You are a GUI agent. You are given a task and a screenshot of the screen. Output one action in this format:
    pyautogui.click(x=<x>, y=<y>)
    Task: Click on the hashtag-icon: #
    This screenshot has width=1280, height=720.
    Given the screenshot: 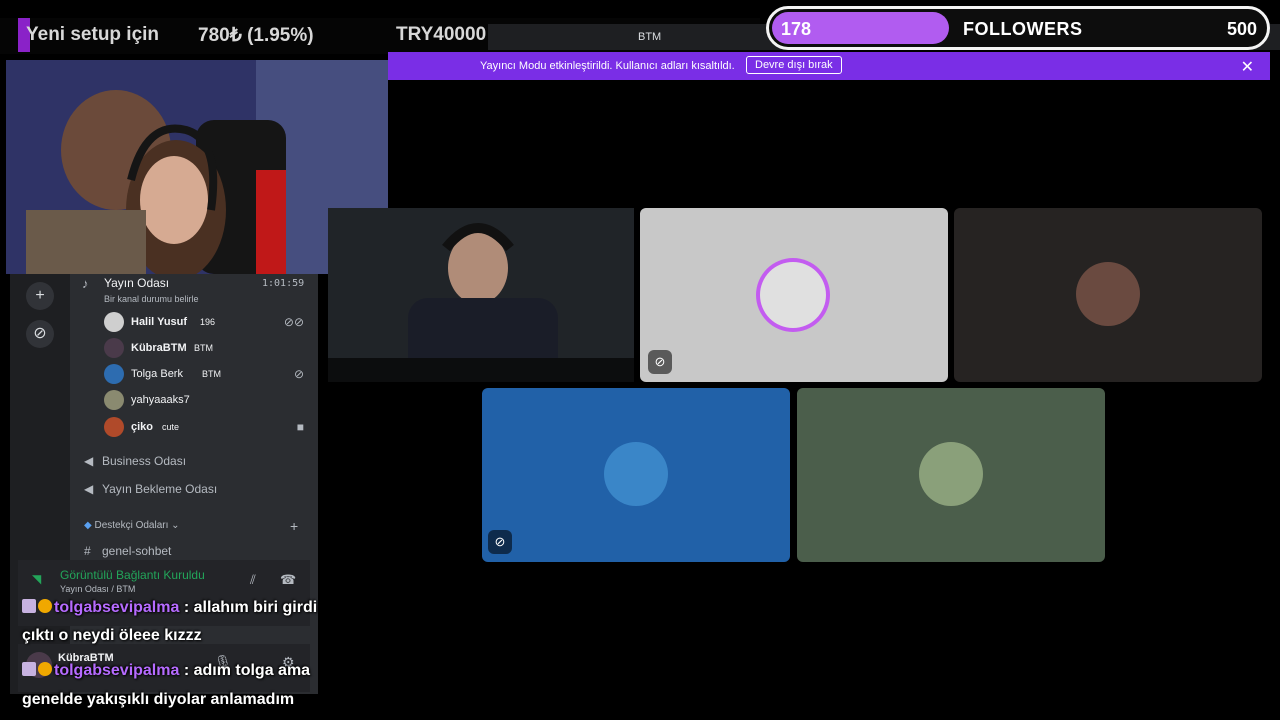 What is the action you would take?
    pyautogui.click(x=87, y=551)
    